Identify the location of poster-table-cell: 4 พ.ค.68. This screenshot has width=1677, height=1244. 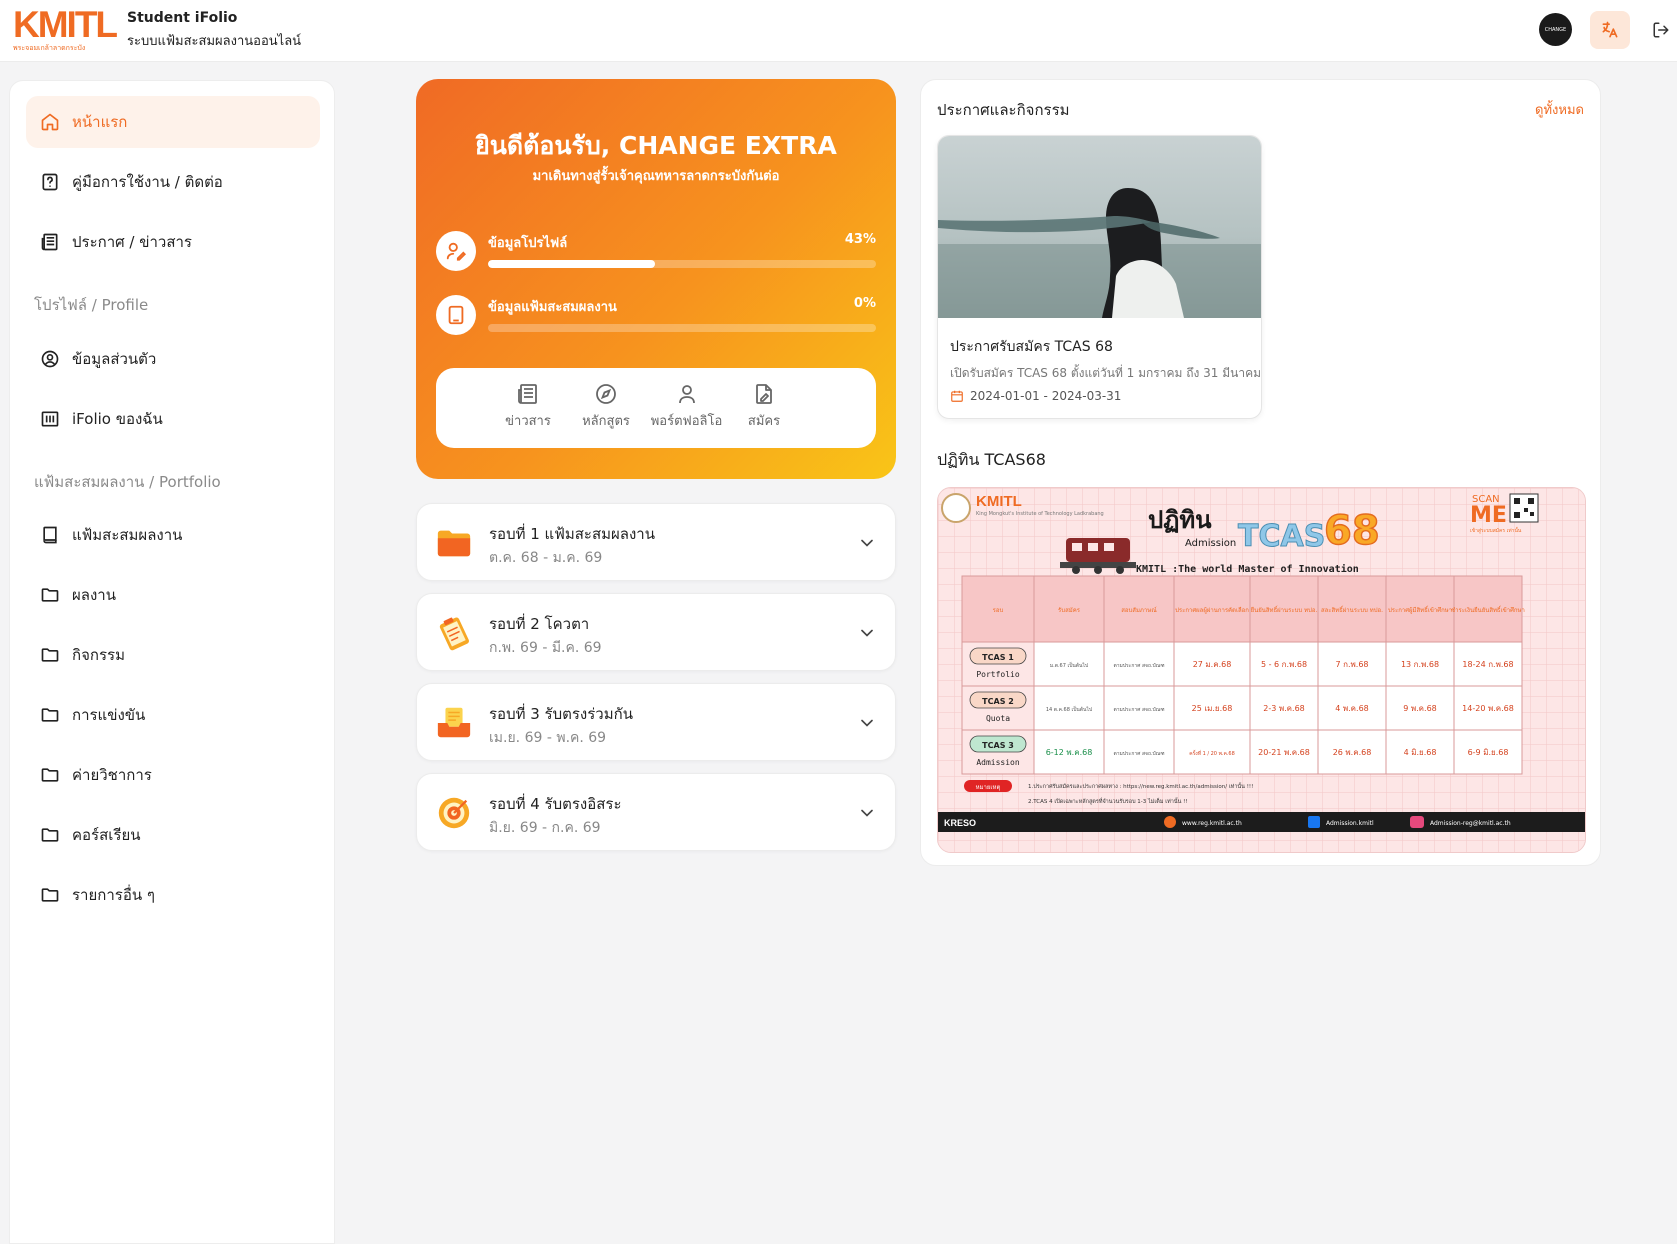
(1352, 708).